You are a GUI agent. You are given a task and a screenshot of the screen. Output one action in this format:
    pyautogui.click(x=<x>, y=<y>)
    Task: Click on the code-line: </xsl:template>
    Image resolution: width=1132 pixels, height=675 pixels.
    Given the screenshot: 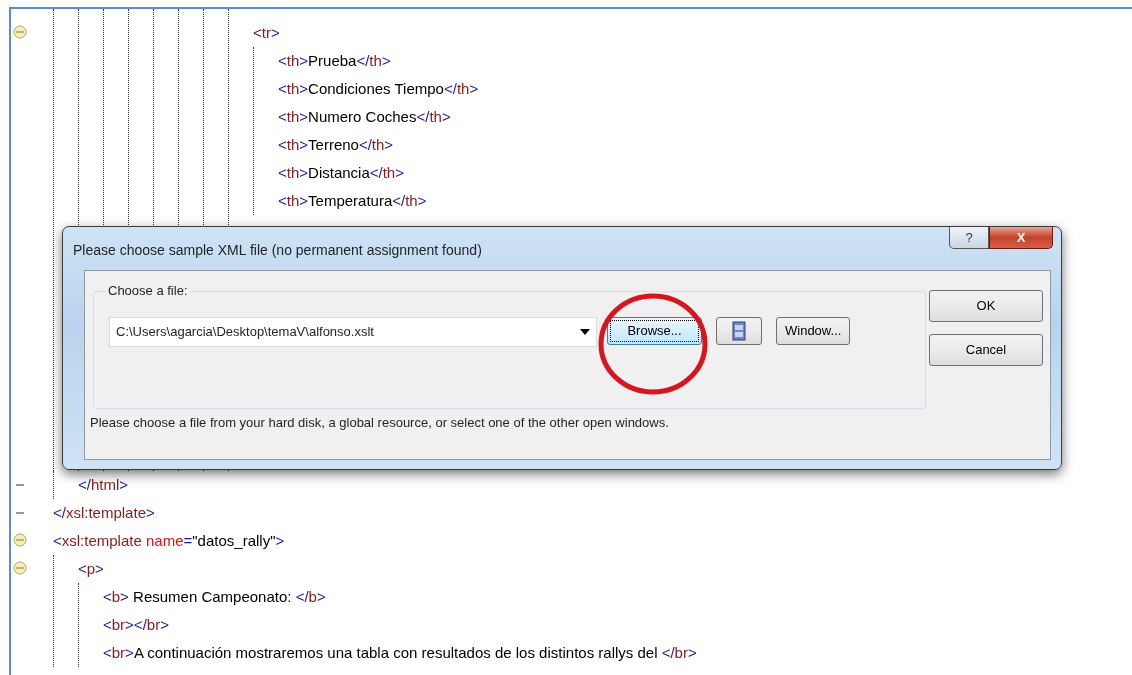 What is the action you would take?
    pyautogui.click(x=592, y=513)
    